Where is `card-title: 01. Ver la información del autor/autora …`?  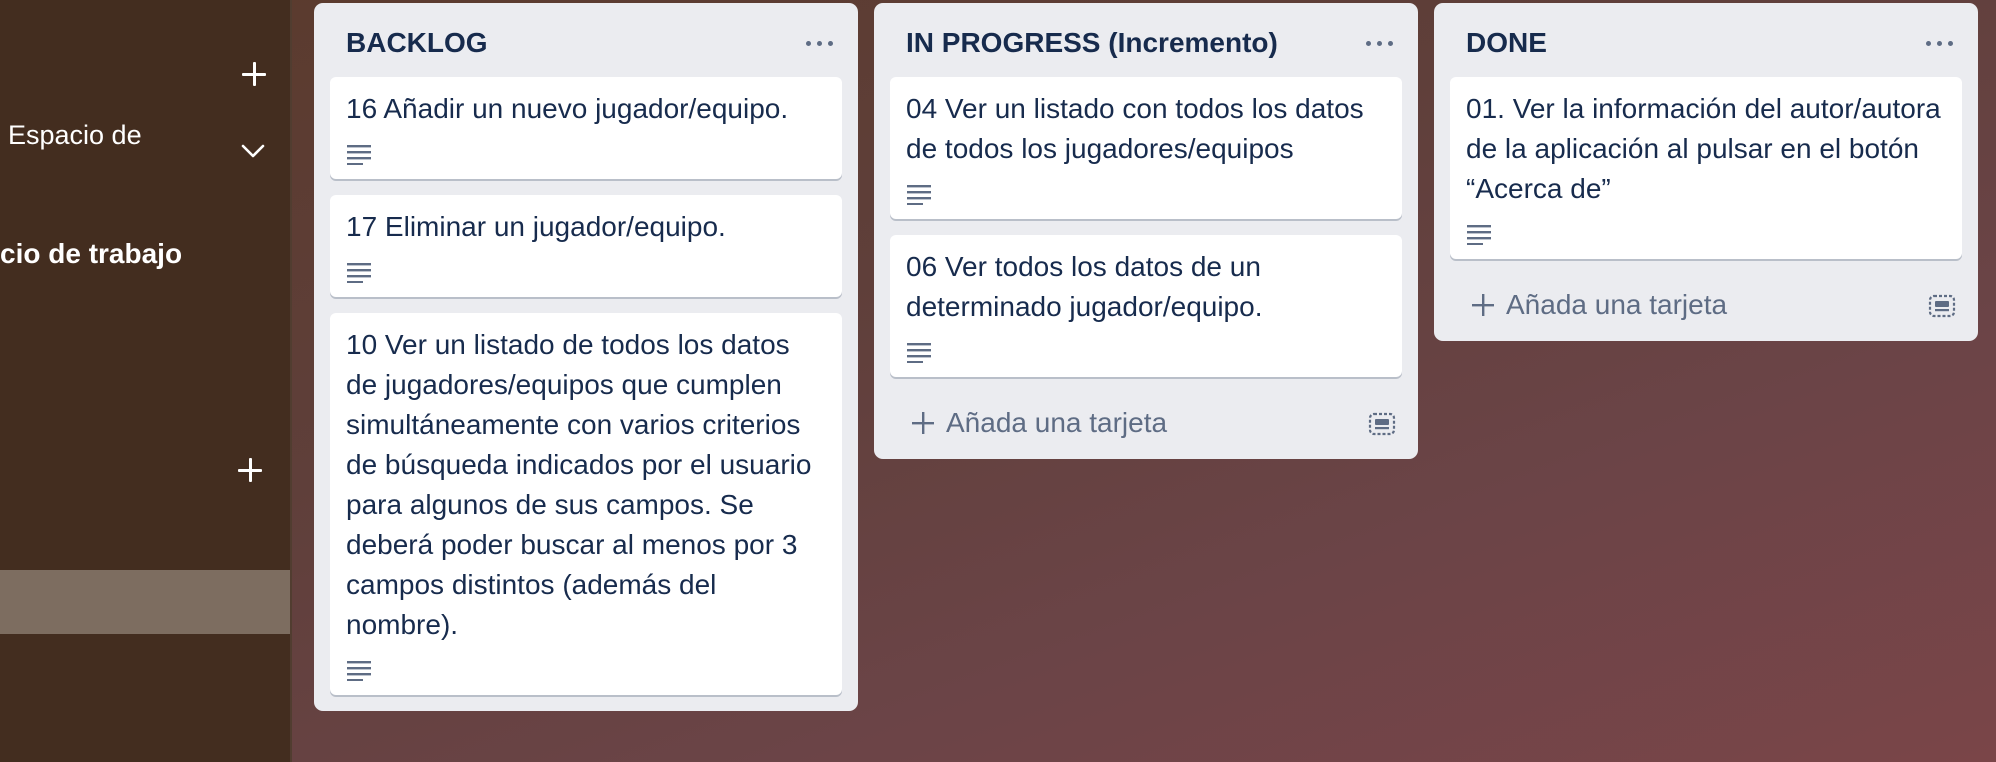 card-title: 01. Ver la información del autor/autora … is located at coordinates (1703, 148).